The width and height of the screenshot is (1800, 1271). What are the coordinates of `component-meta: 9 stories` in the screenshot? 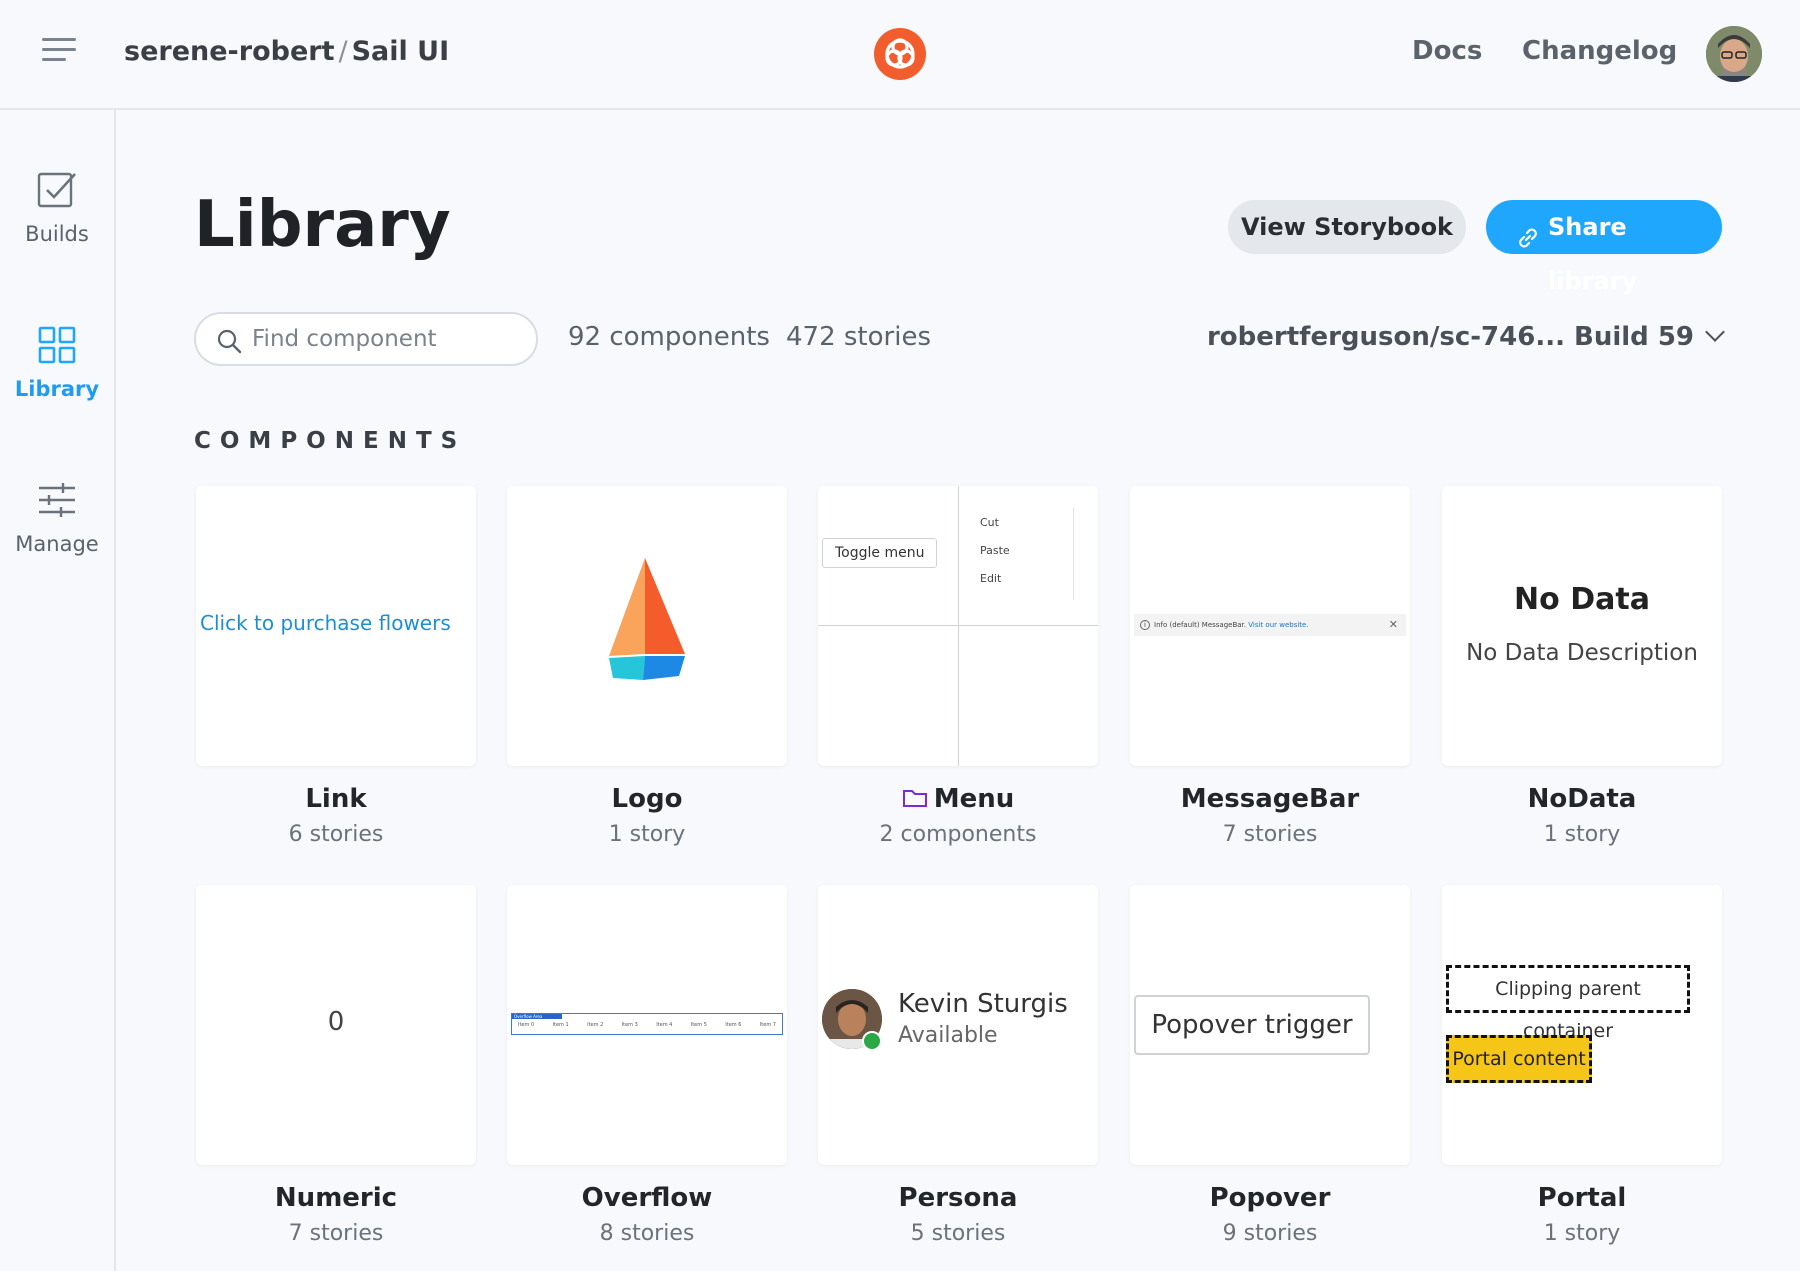 It's located at (1270, 1233).